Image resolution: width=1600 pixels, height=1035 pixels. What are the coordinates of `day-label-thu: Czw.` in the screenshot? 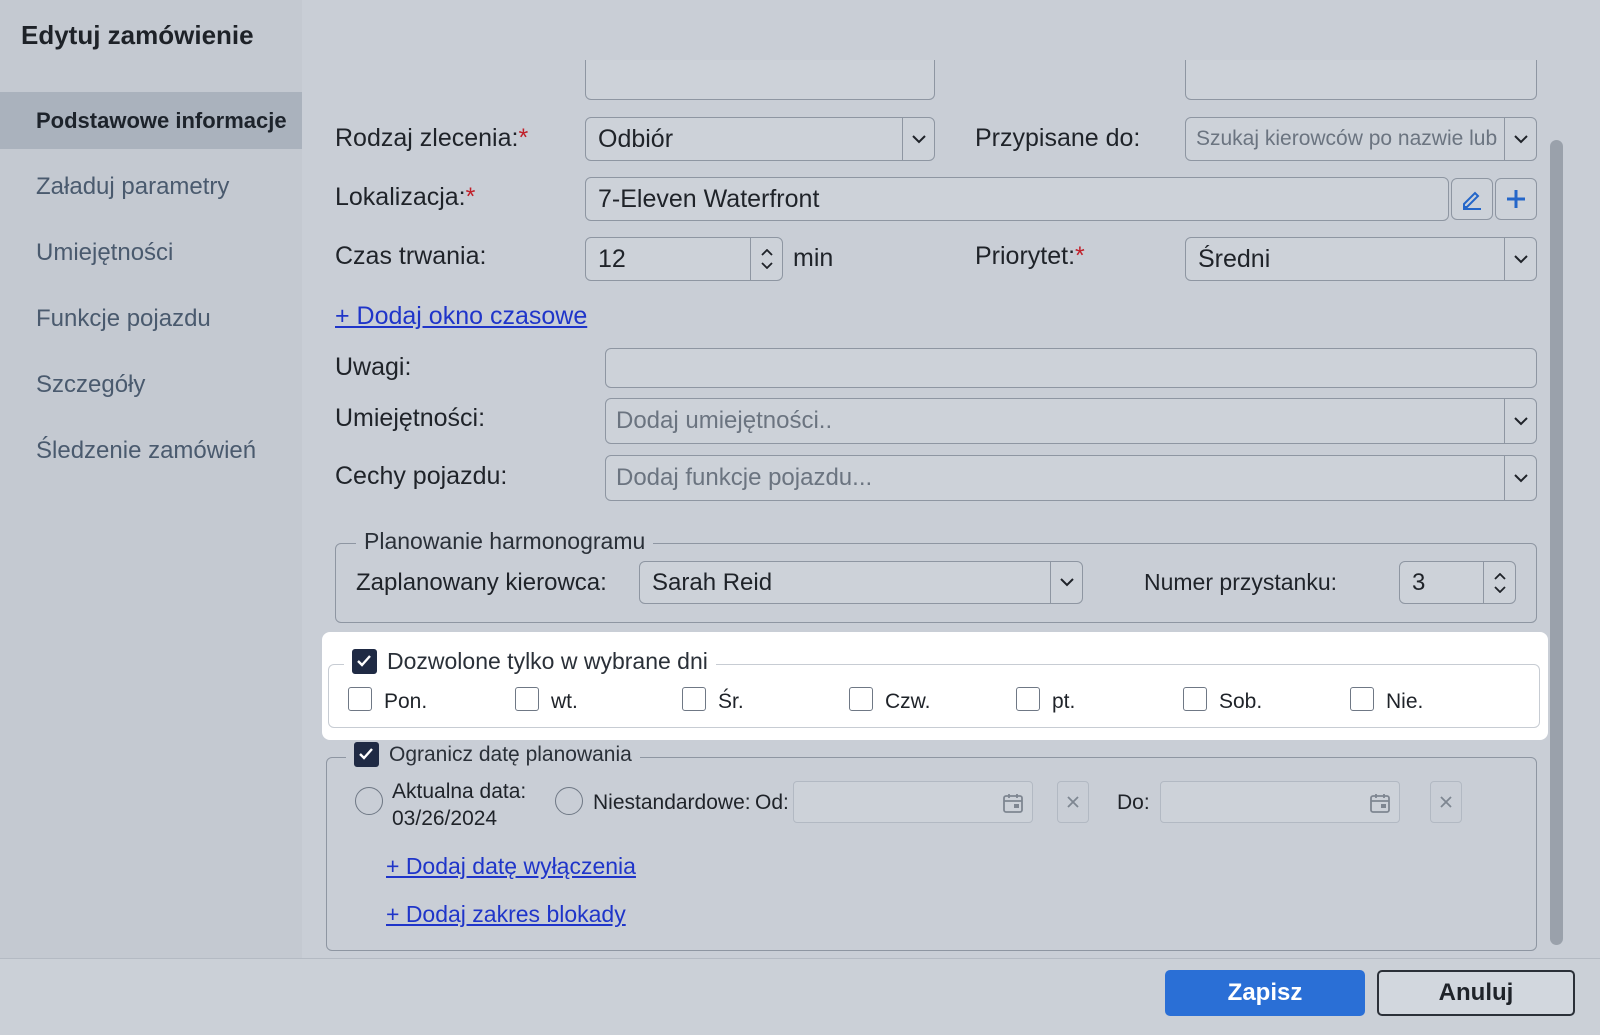 It's located at (908, 701).